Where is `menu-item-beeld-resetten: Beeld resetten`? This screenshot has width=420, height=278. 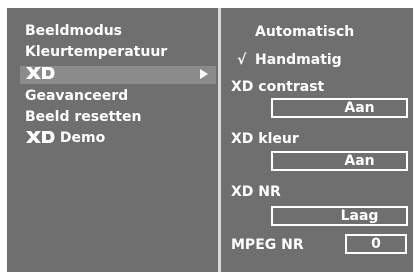 menu-item-beeld-resetten: Beeld resetten is located at coordinates (83, 117).